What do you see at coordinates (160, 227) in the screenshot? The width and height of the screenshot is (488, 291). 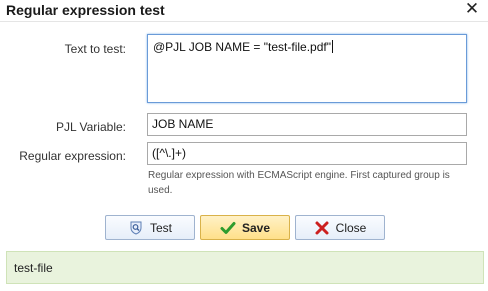 I see `test-button-label: Test` at bounding box center [160, 227].